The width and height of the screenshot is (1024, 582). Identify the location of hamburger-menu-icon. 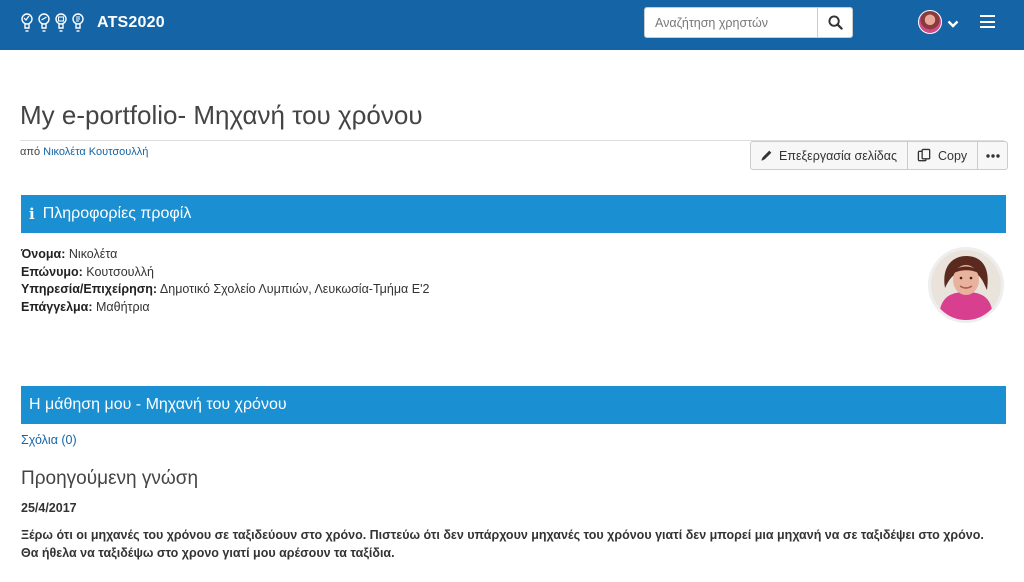
(987, 21).